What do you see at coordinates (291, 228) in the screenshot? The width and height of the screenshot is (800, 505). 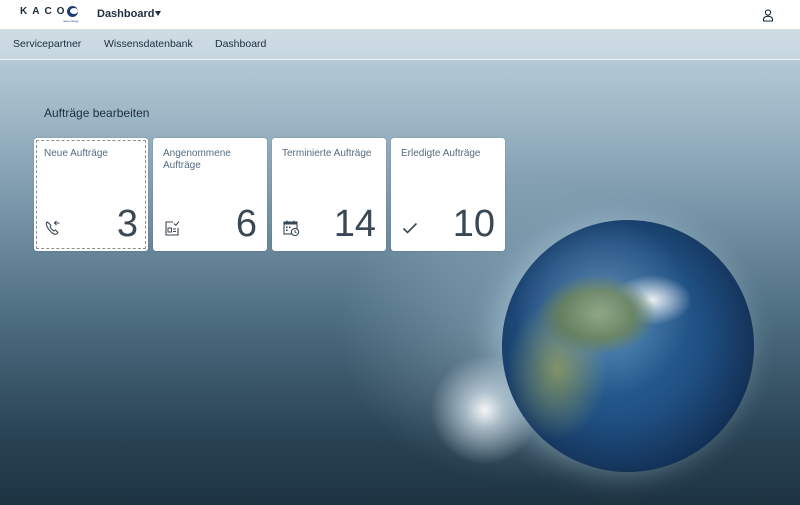 I see `calendar-clock-icon` at bounding box center [291, 228].